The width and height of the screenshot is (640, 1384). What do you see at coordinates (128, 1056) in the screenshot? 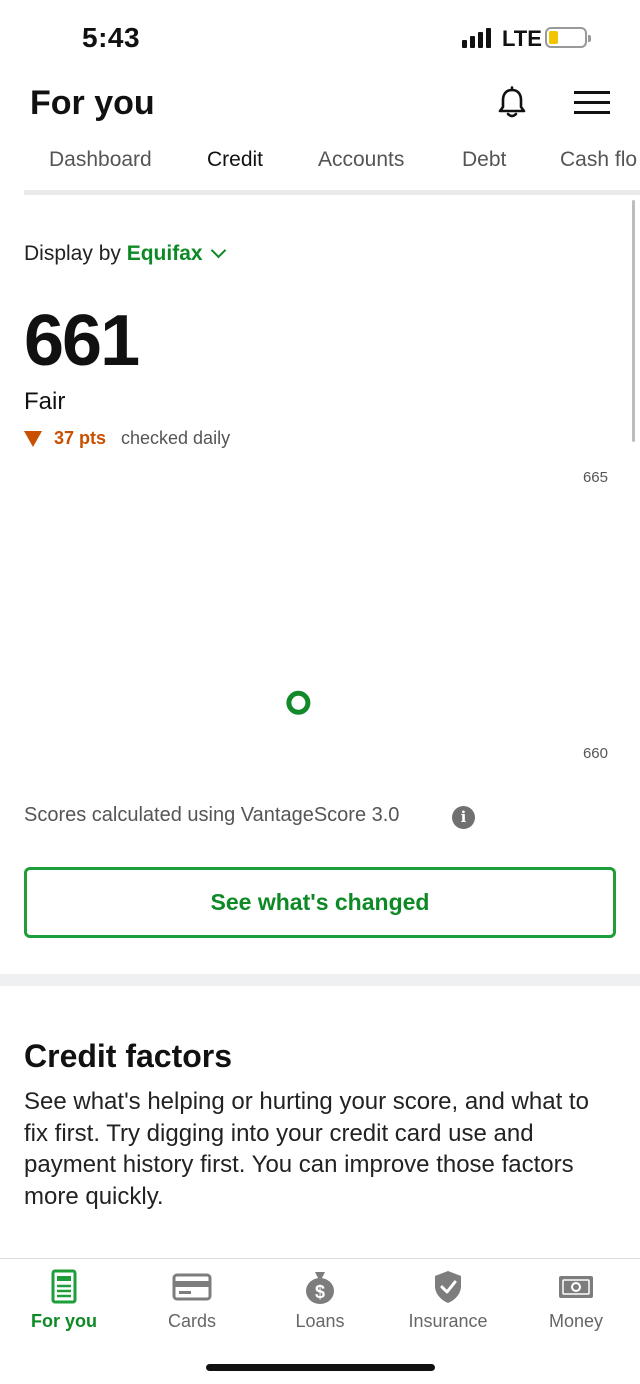
I see `credit-factors-title: Credit factors` at bounding box center [128, 1056].